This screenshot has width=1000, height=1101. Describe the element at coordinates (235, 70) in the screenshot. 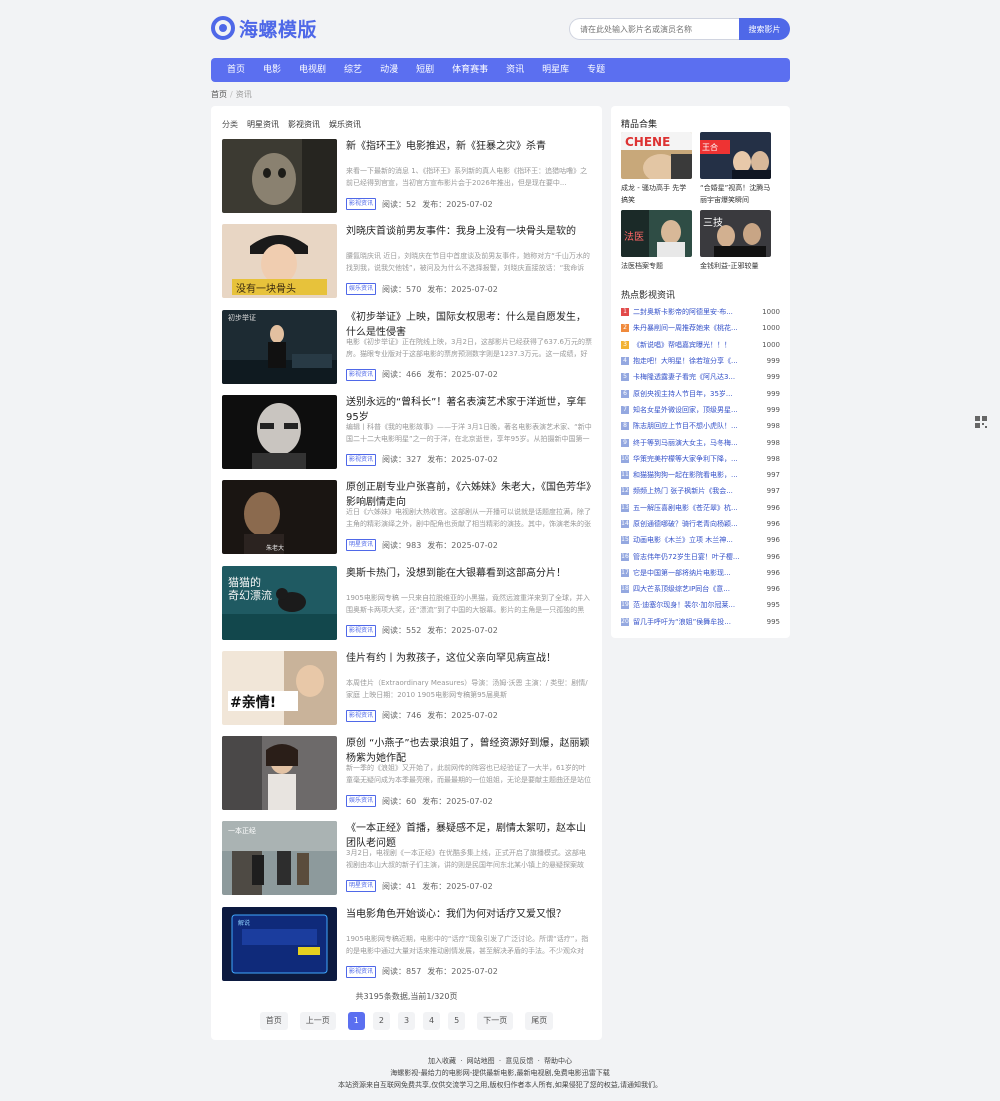

I see `nav-home: 首页` at that location.